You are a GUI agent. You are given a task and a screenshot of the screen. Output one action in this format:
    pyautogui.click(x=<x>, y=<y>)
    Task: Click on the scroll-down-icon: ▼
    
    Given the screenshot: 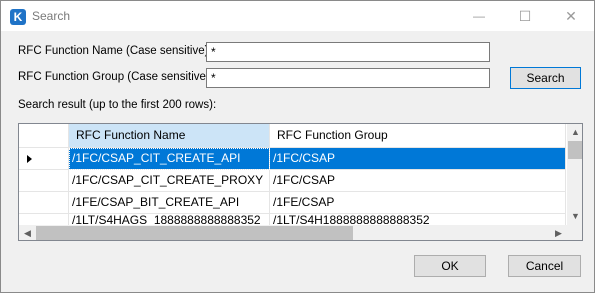 What is the action you would take?
    pyautogui.click(x=574, y=216)
    